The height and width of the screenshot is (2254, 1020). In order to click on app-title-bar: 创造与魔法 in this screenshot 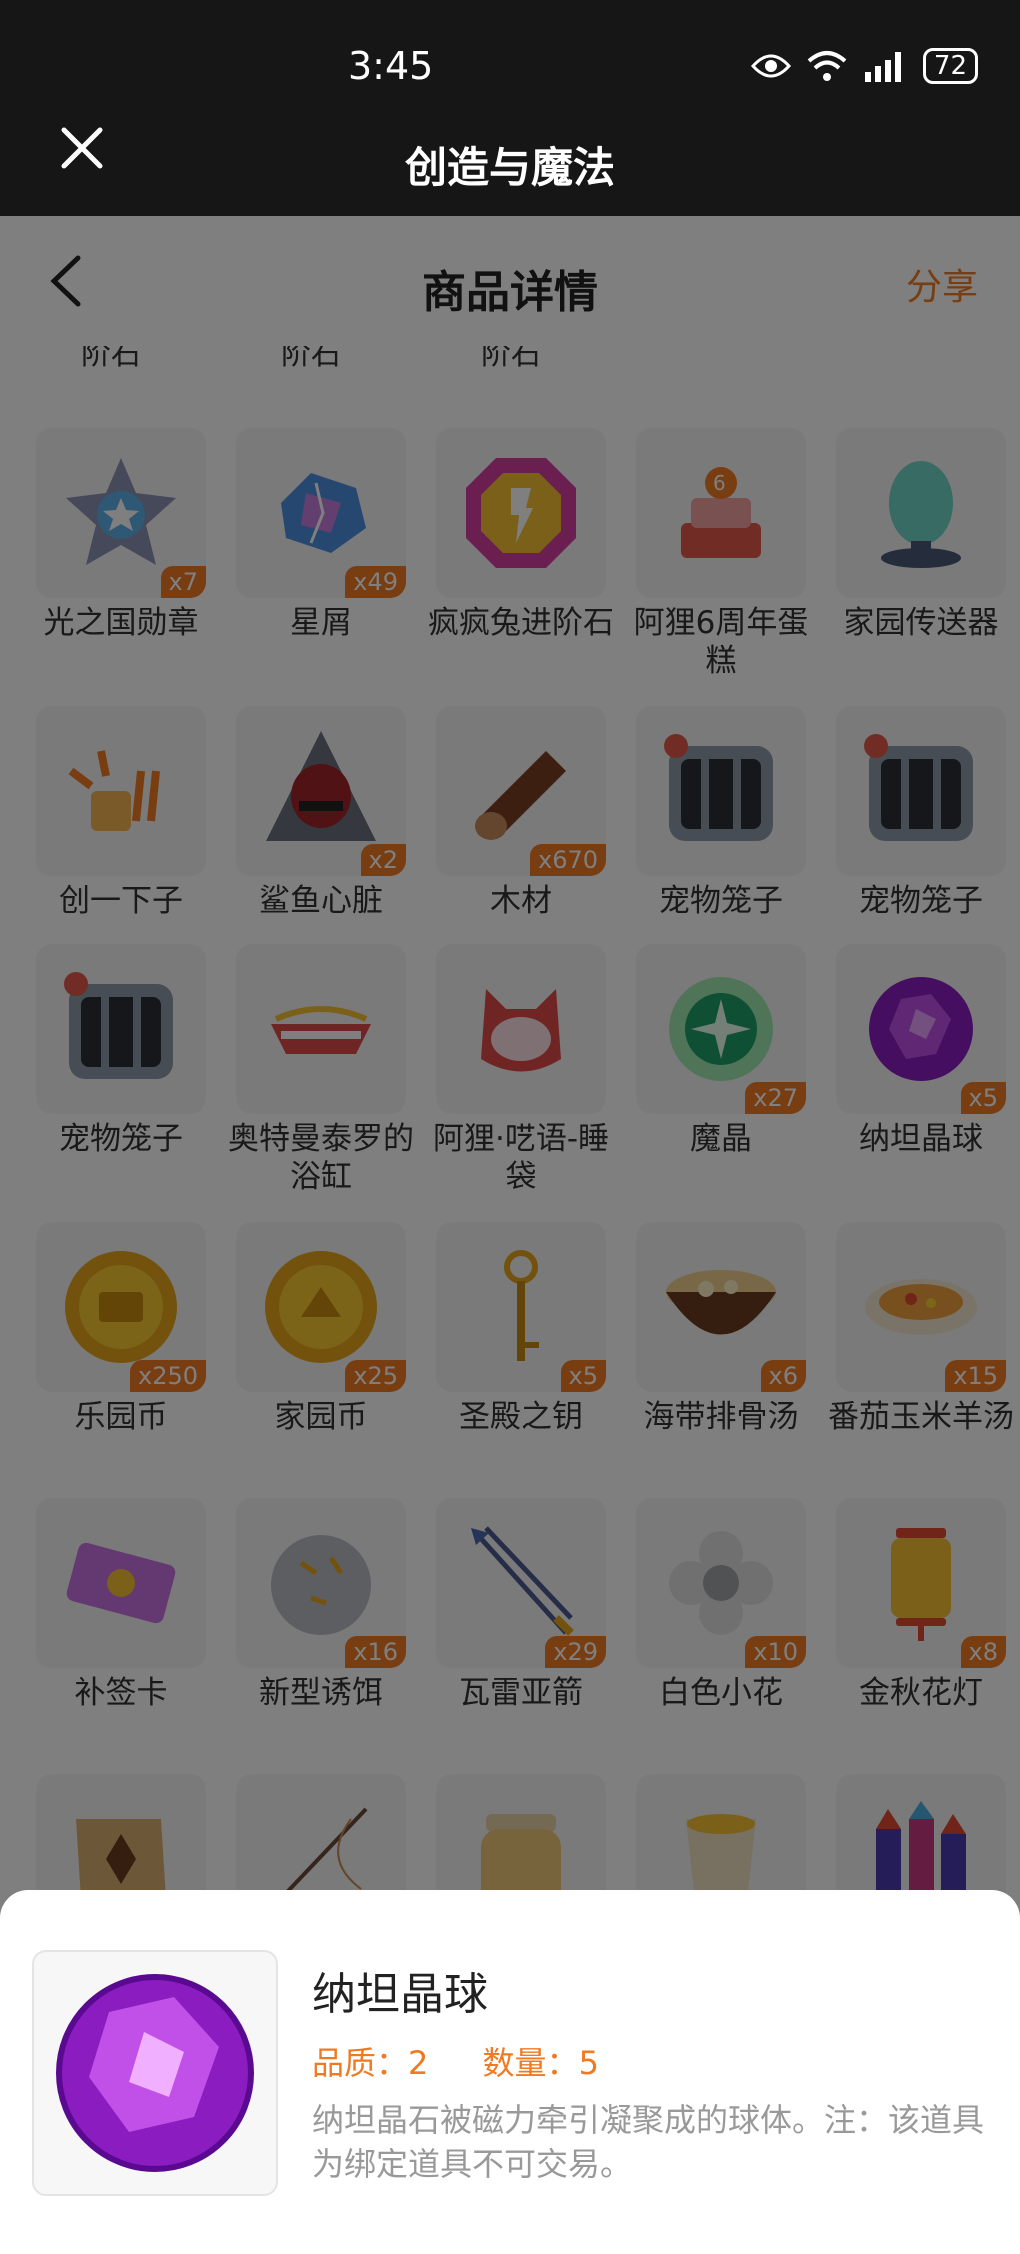, I will do `click(510, 168)`.